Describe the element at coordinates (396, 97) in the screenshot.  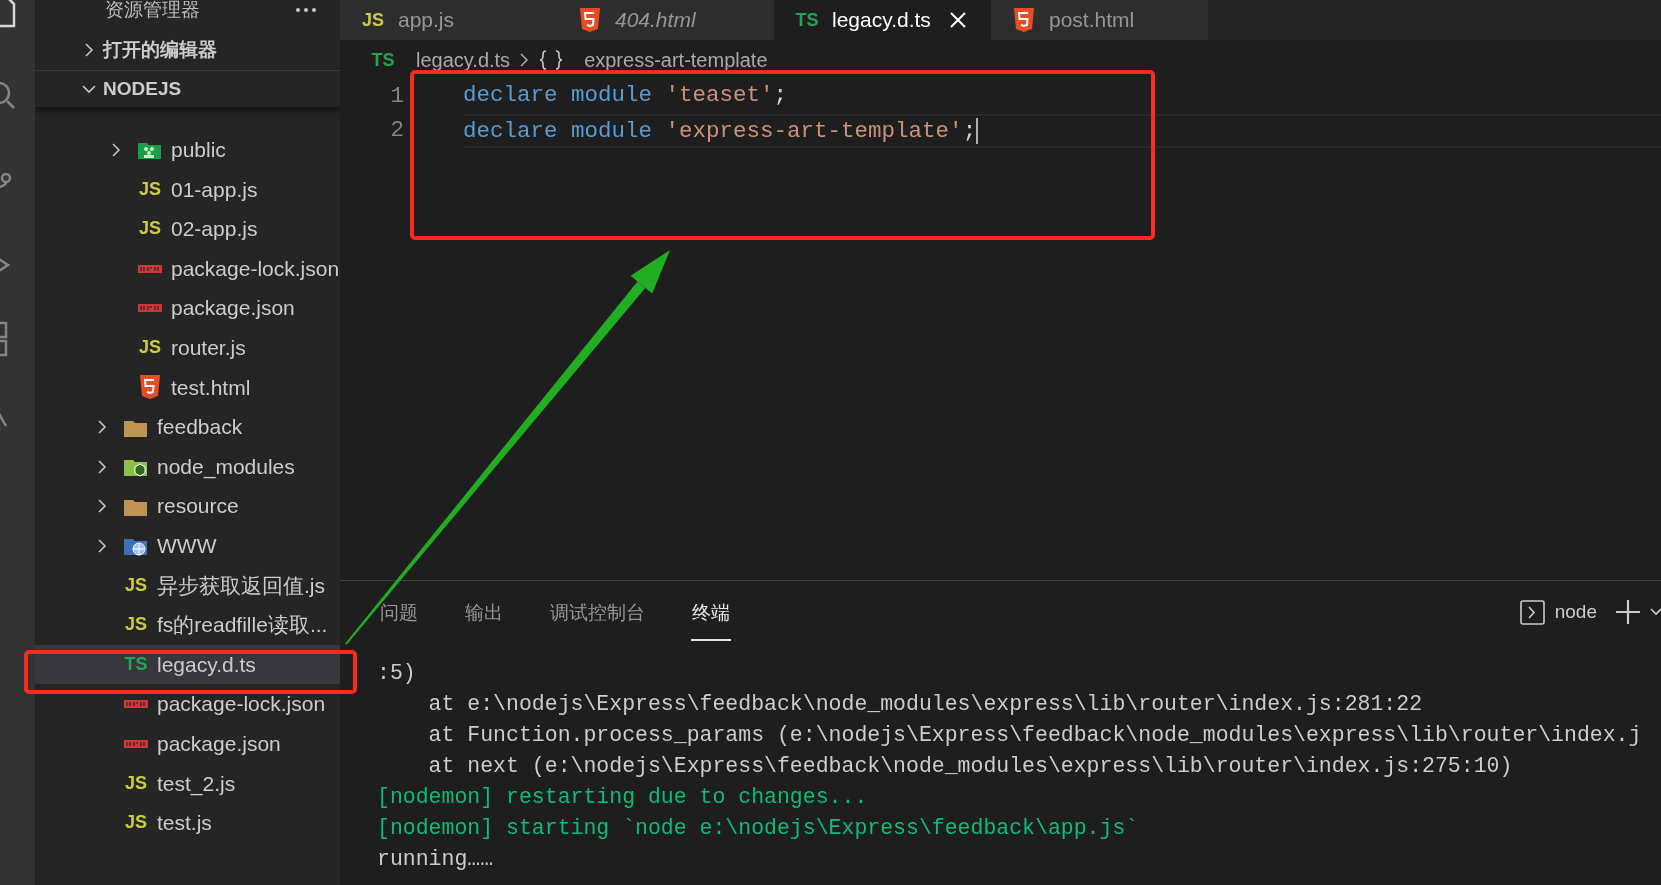
I see `line-number: 1` at that location.